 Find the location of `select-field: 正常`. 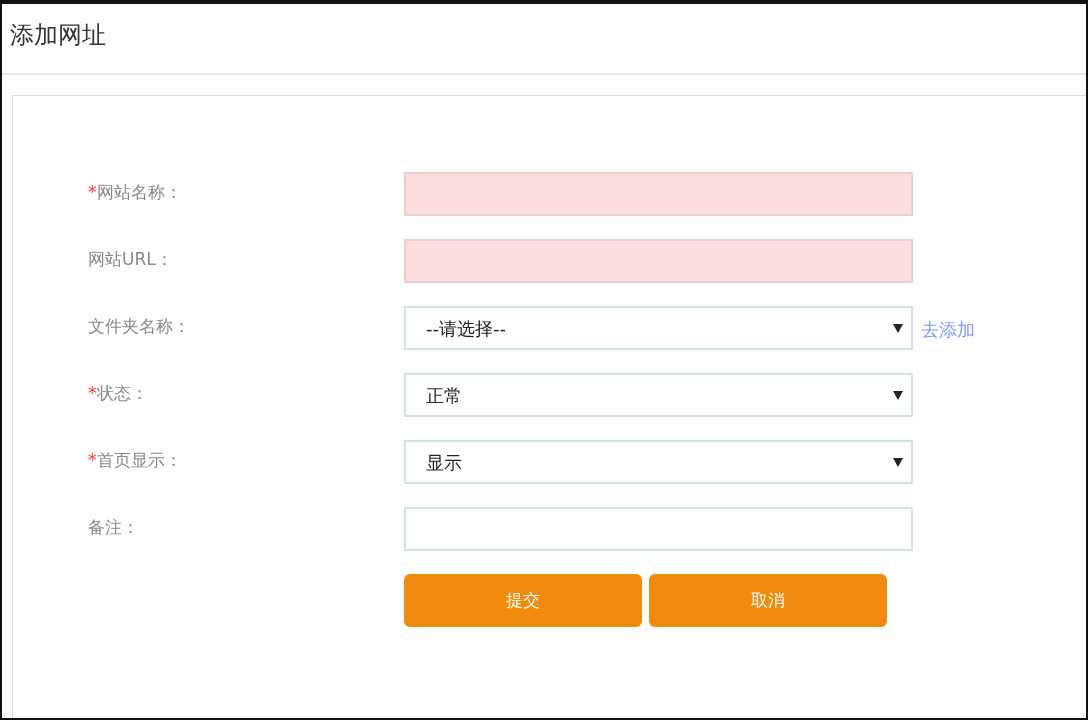

select-field: 正常 is located at coordinates (658, 395).